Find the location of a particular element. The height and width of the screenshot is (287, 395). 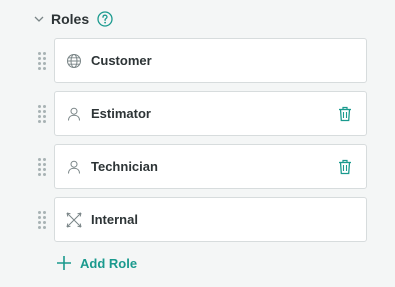

role-card: Internal is located at coordinates (210, 219).